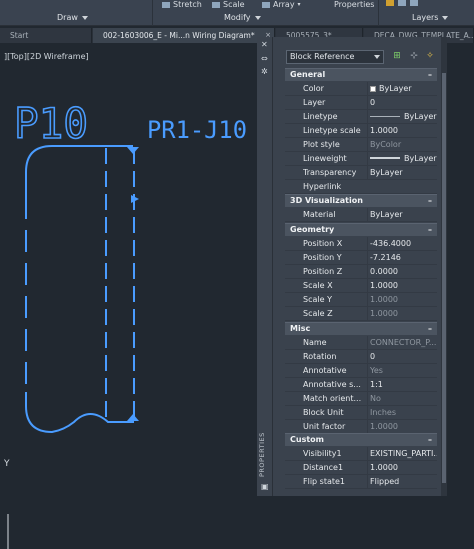 The width and height of the screenshot is (474, 549). I want to click on pin-arrow-bottom, so click(133, 417).